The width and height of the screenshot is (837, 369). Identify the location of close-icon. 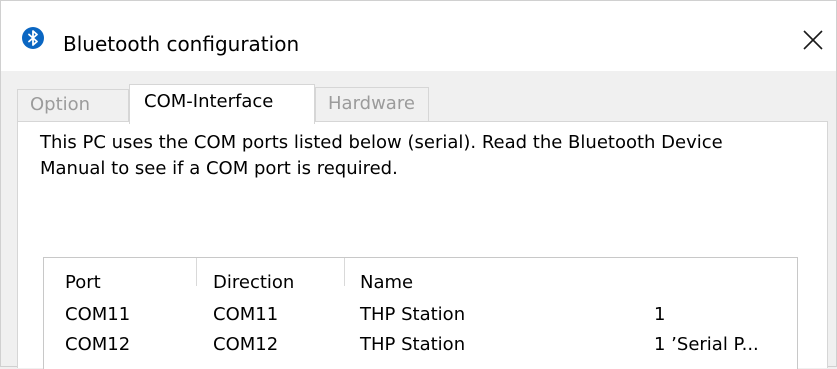
(813, 40).